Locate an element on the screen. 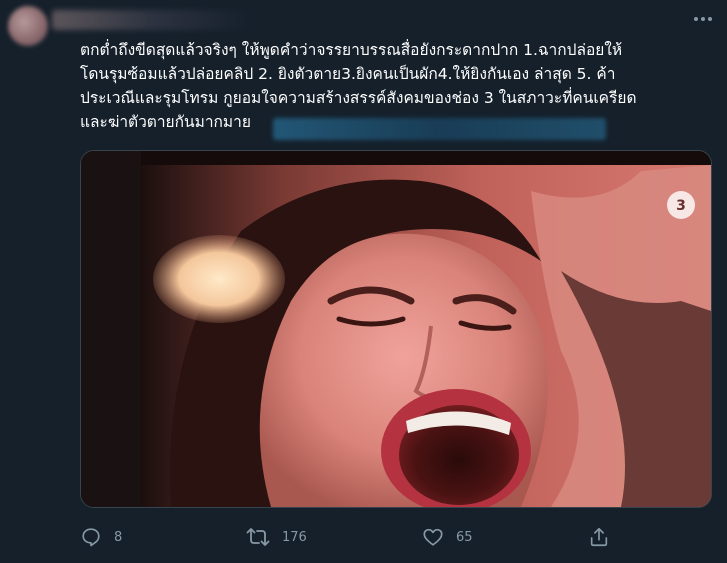 This screenshot has height=563, width=727. reply-button: 8 is located at coordinates (101, 537).